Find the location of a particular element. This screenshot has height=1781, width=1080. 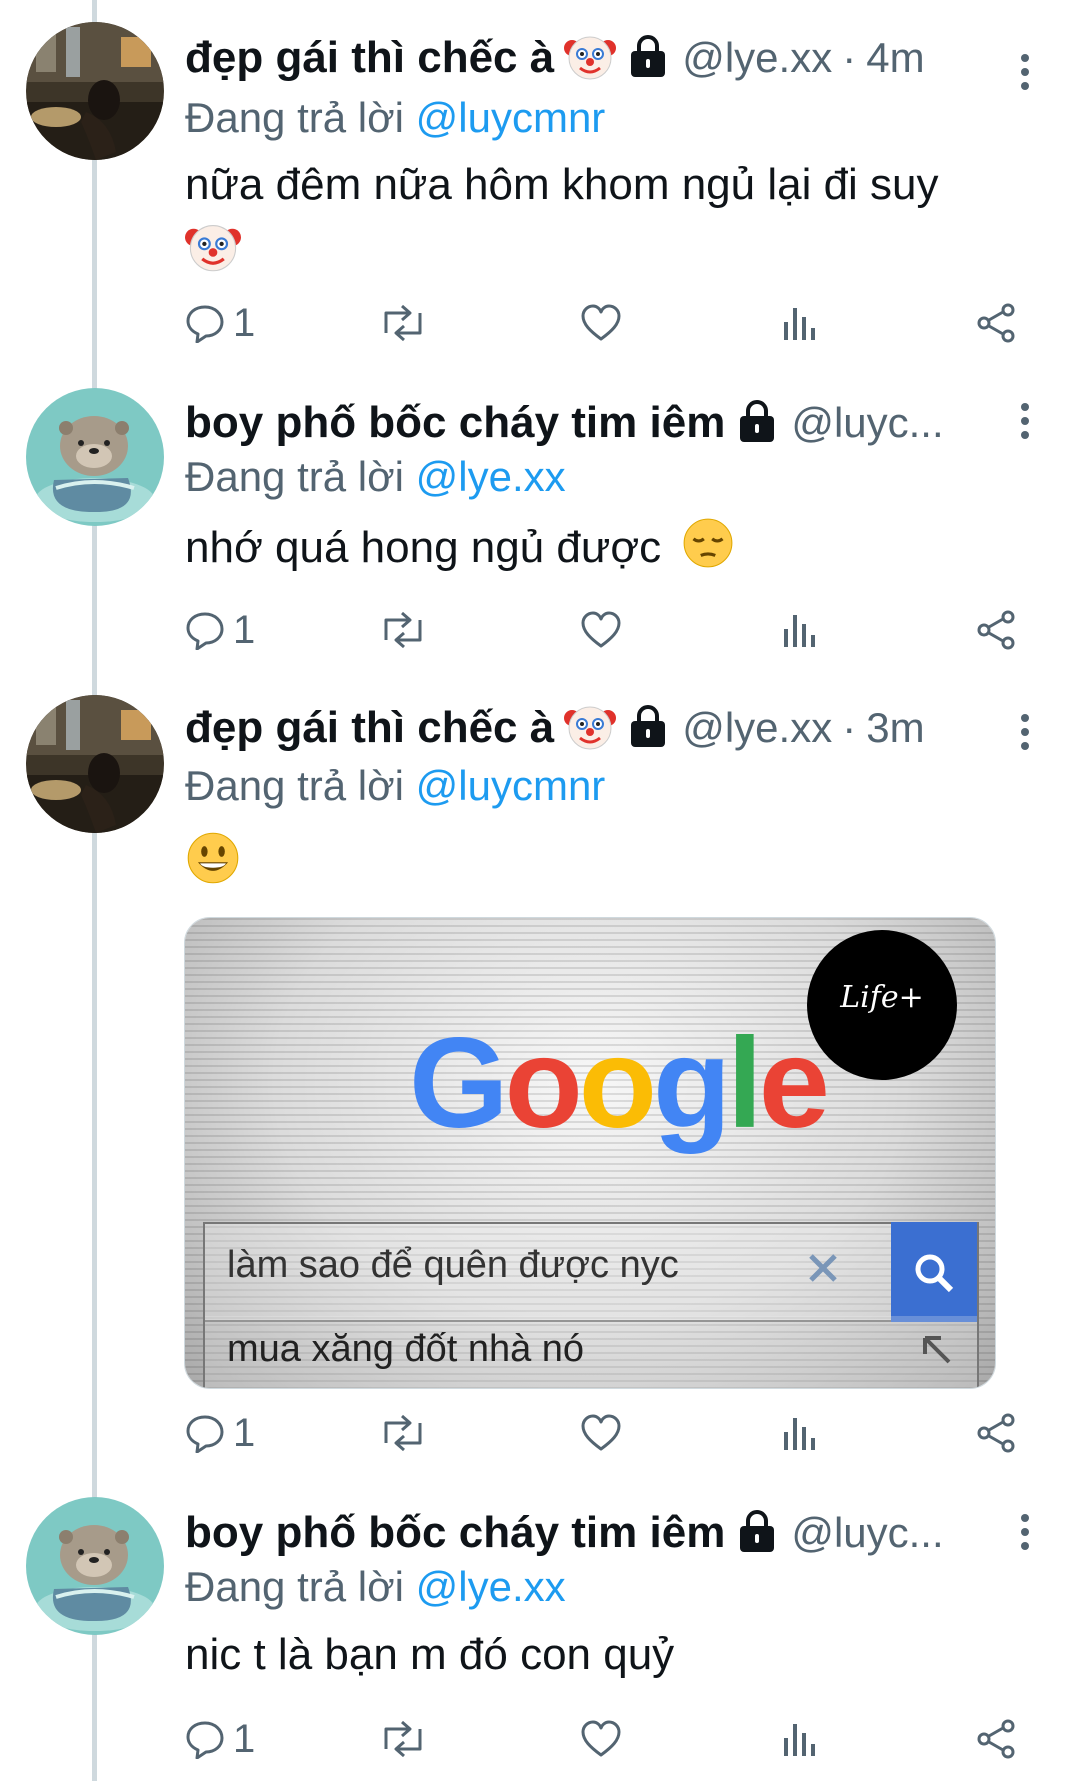

suggestion-text: mua xăng đốt nhà nó is located at coordinates (406, 1349).